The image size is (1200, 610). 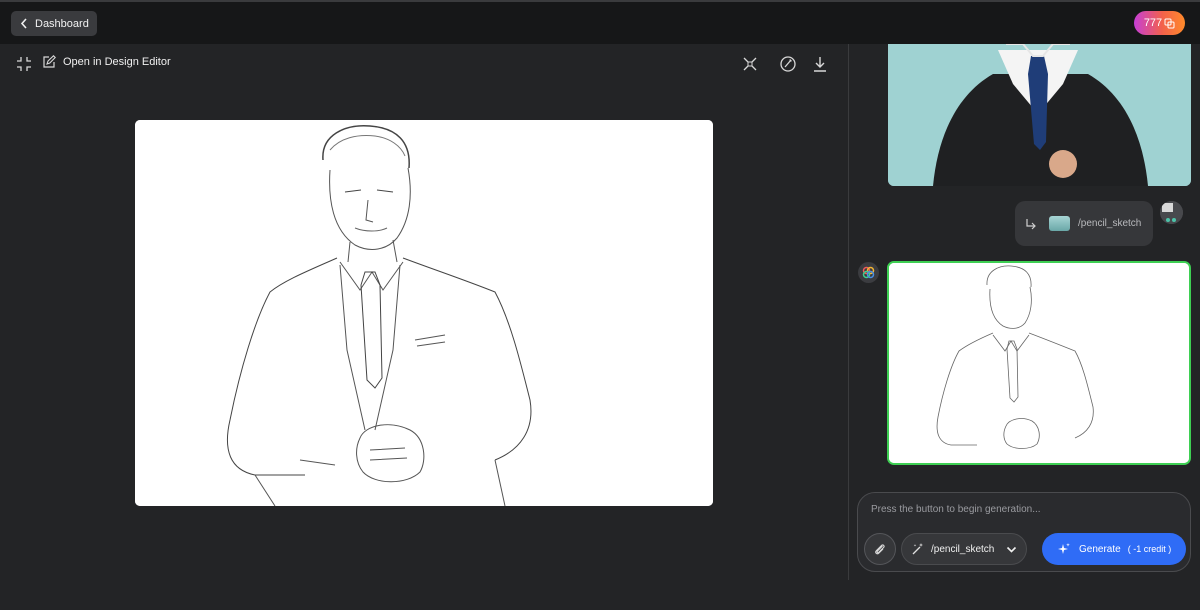 What do you see at coordinates (1169, 23) in the screenshot?
I see `coins-icon` at bounding box center [1169, 23].